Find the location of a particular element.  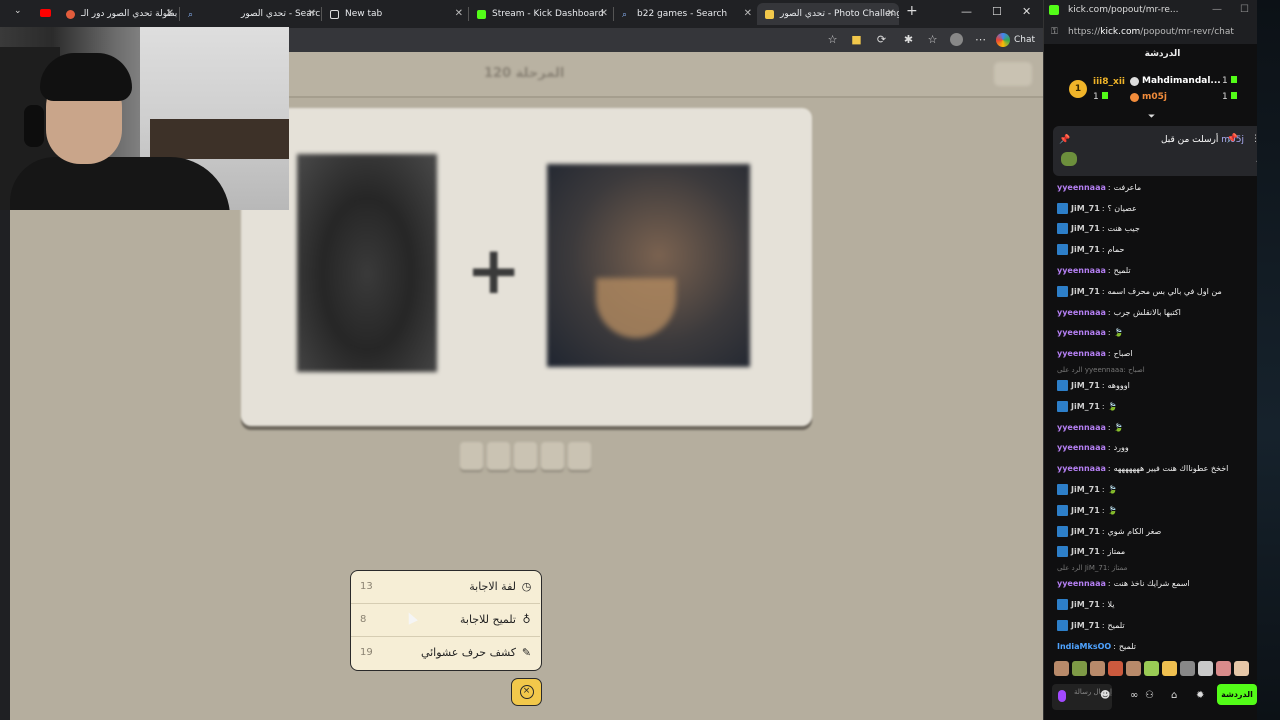

tab-search: ⌕ تحدي الصور - Search ✕ is located at coordinates (250, 14).